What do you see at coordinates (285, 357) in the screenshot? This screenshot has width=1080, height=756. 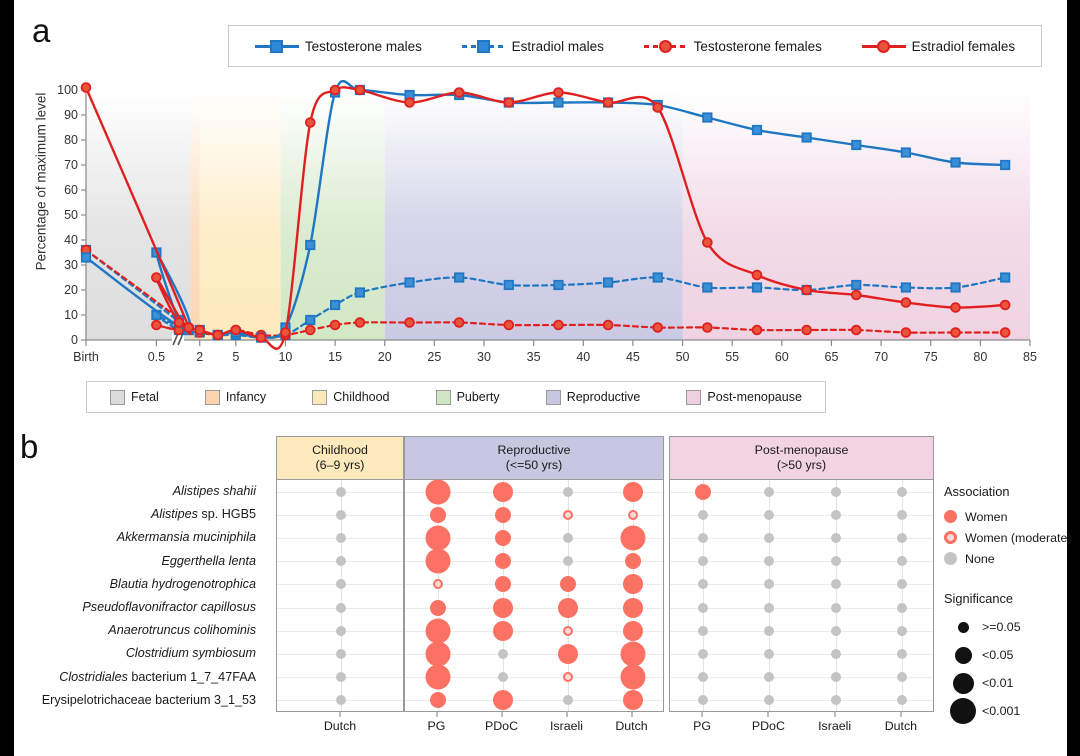 I see `svg-text: 10` at bounding box center [285, 357].